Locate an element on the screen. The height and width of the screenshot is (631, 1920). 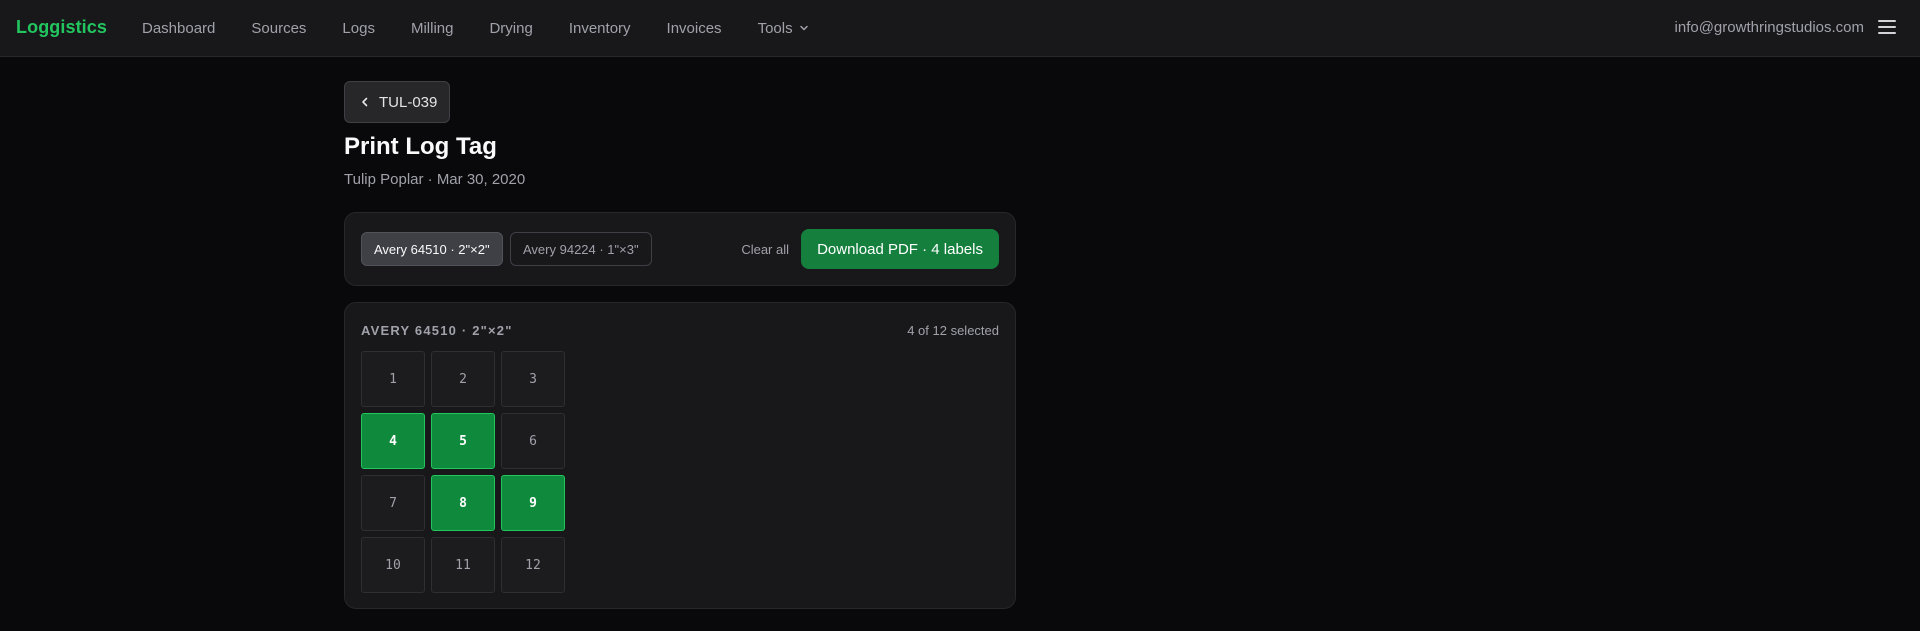
brand-logo: Loggistics is located at coordinates (61, 27).